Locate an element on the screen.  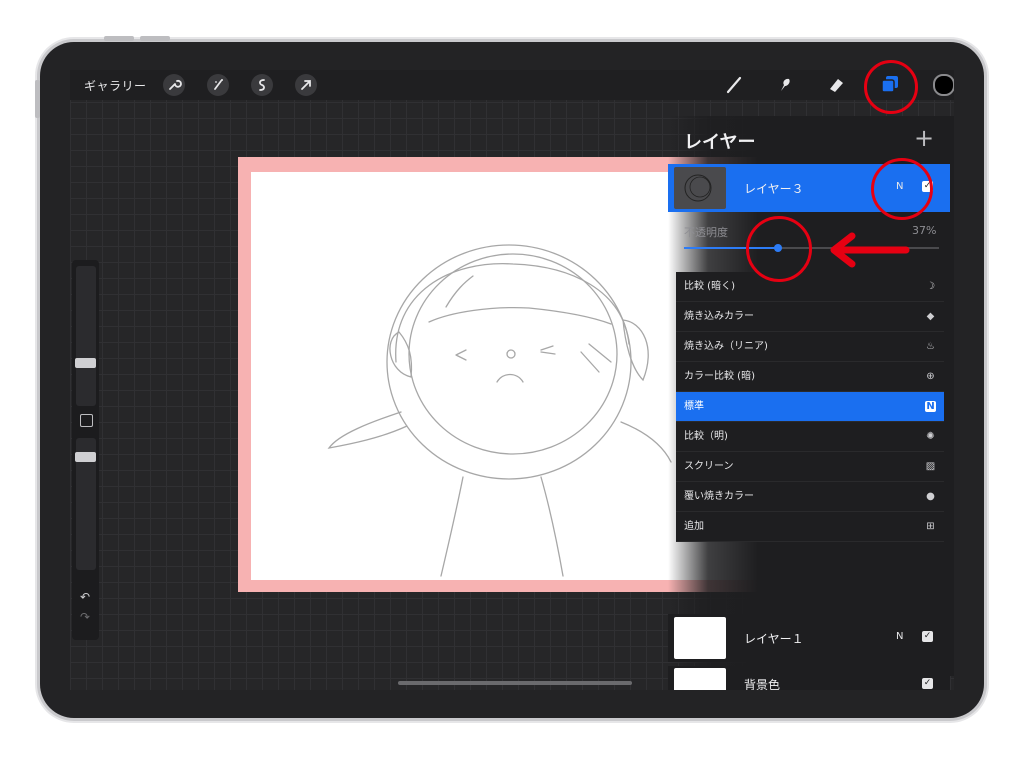
blend-mode-label: 標準 is located at coordinates (694, 406).